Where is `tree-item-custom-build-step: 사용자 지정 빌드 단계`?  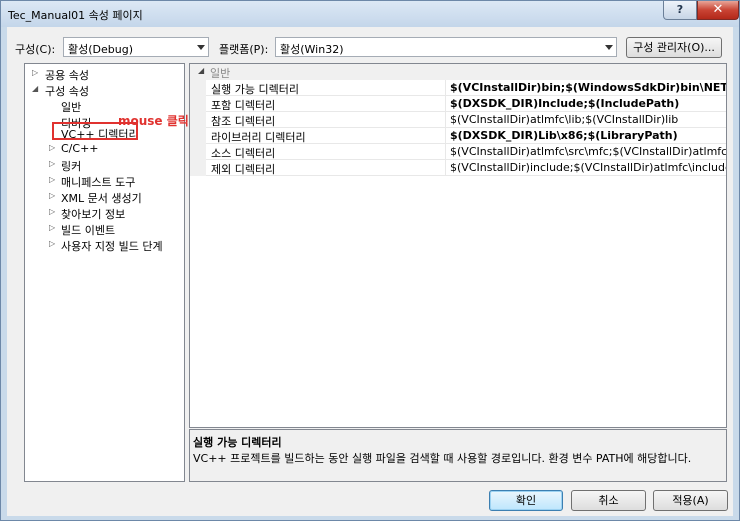 tree-item-custom-build-step: 사용자 지정 빌드 단계 is located at coordinates (112, 246).